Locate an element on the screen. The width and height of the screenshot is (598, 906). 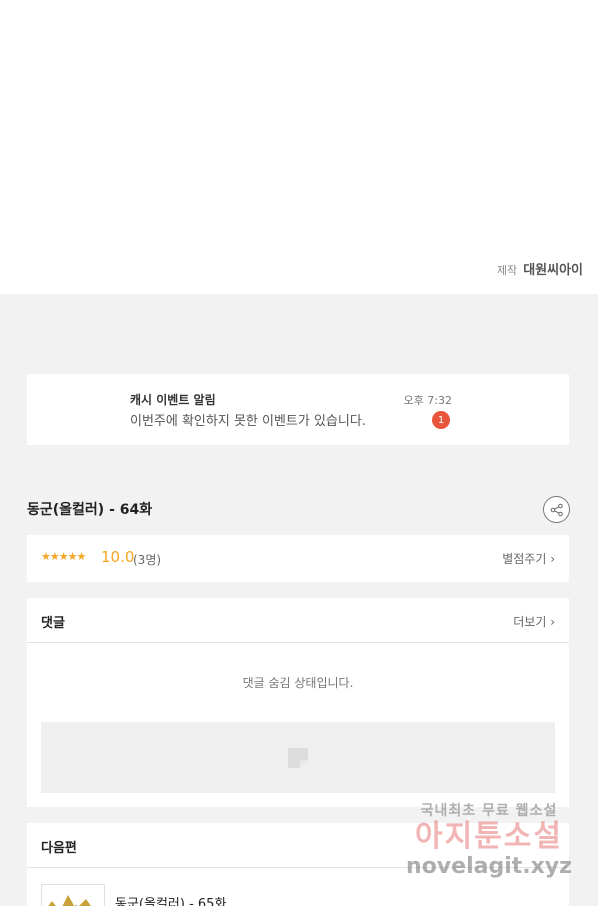
notice-title: 캐시 이벤트 알림 is located at coordinates (173, 400).